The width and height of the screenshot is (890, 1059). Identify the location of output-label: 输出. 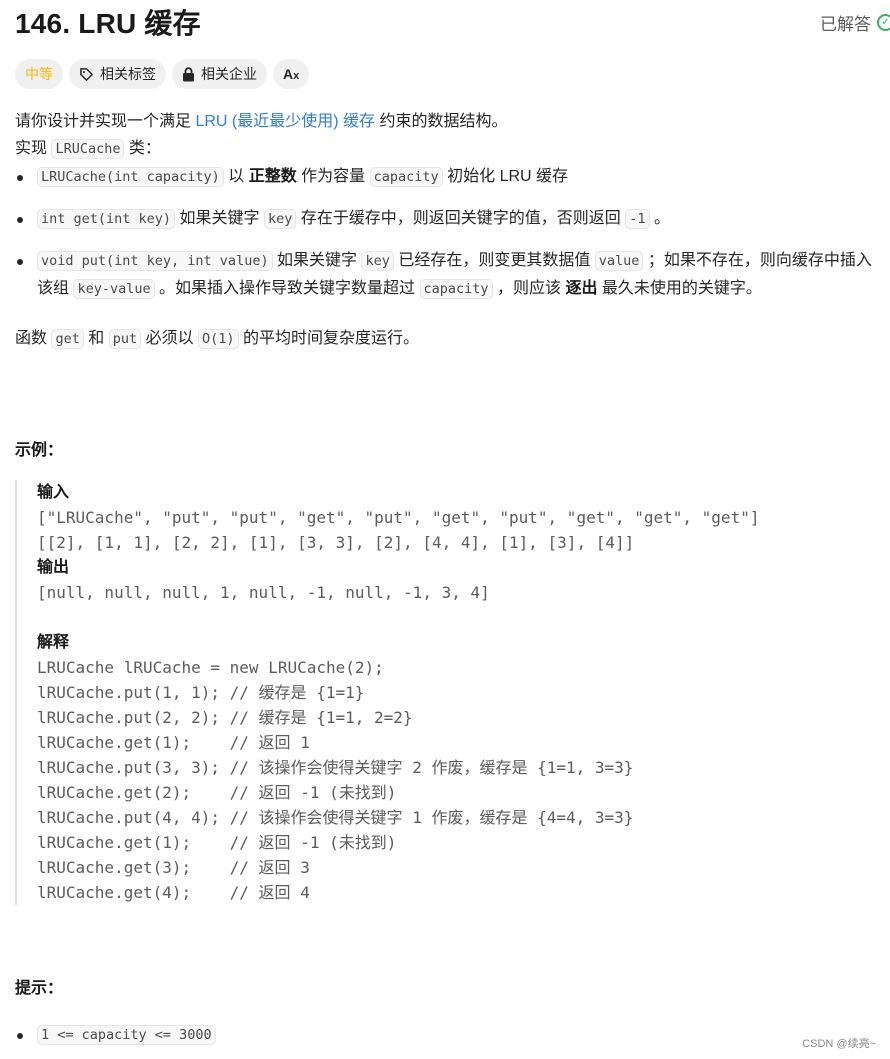
(53, 567).